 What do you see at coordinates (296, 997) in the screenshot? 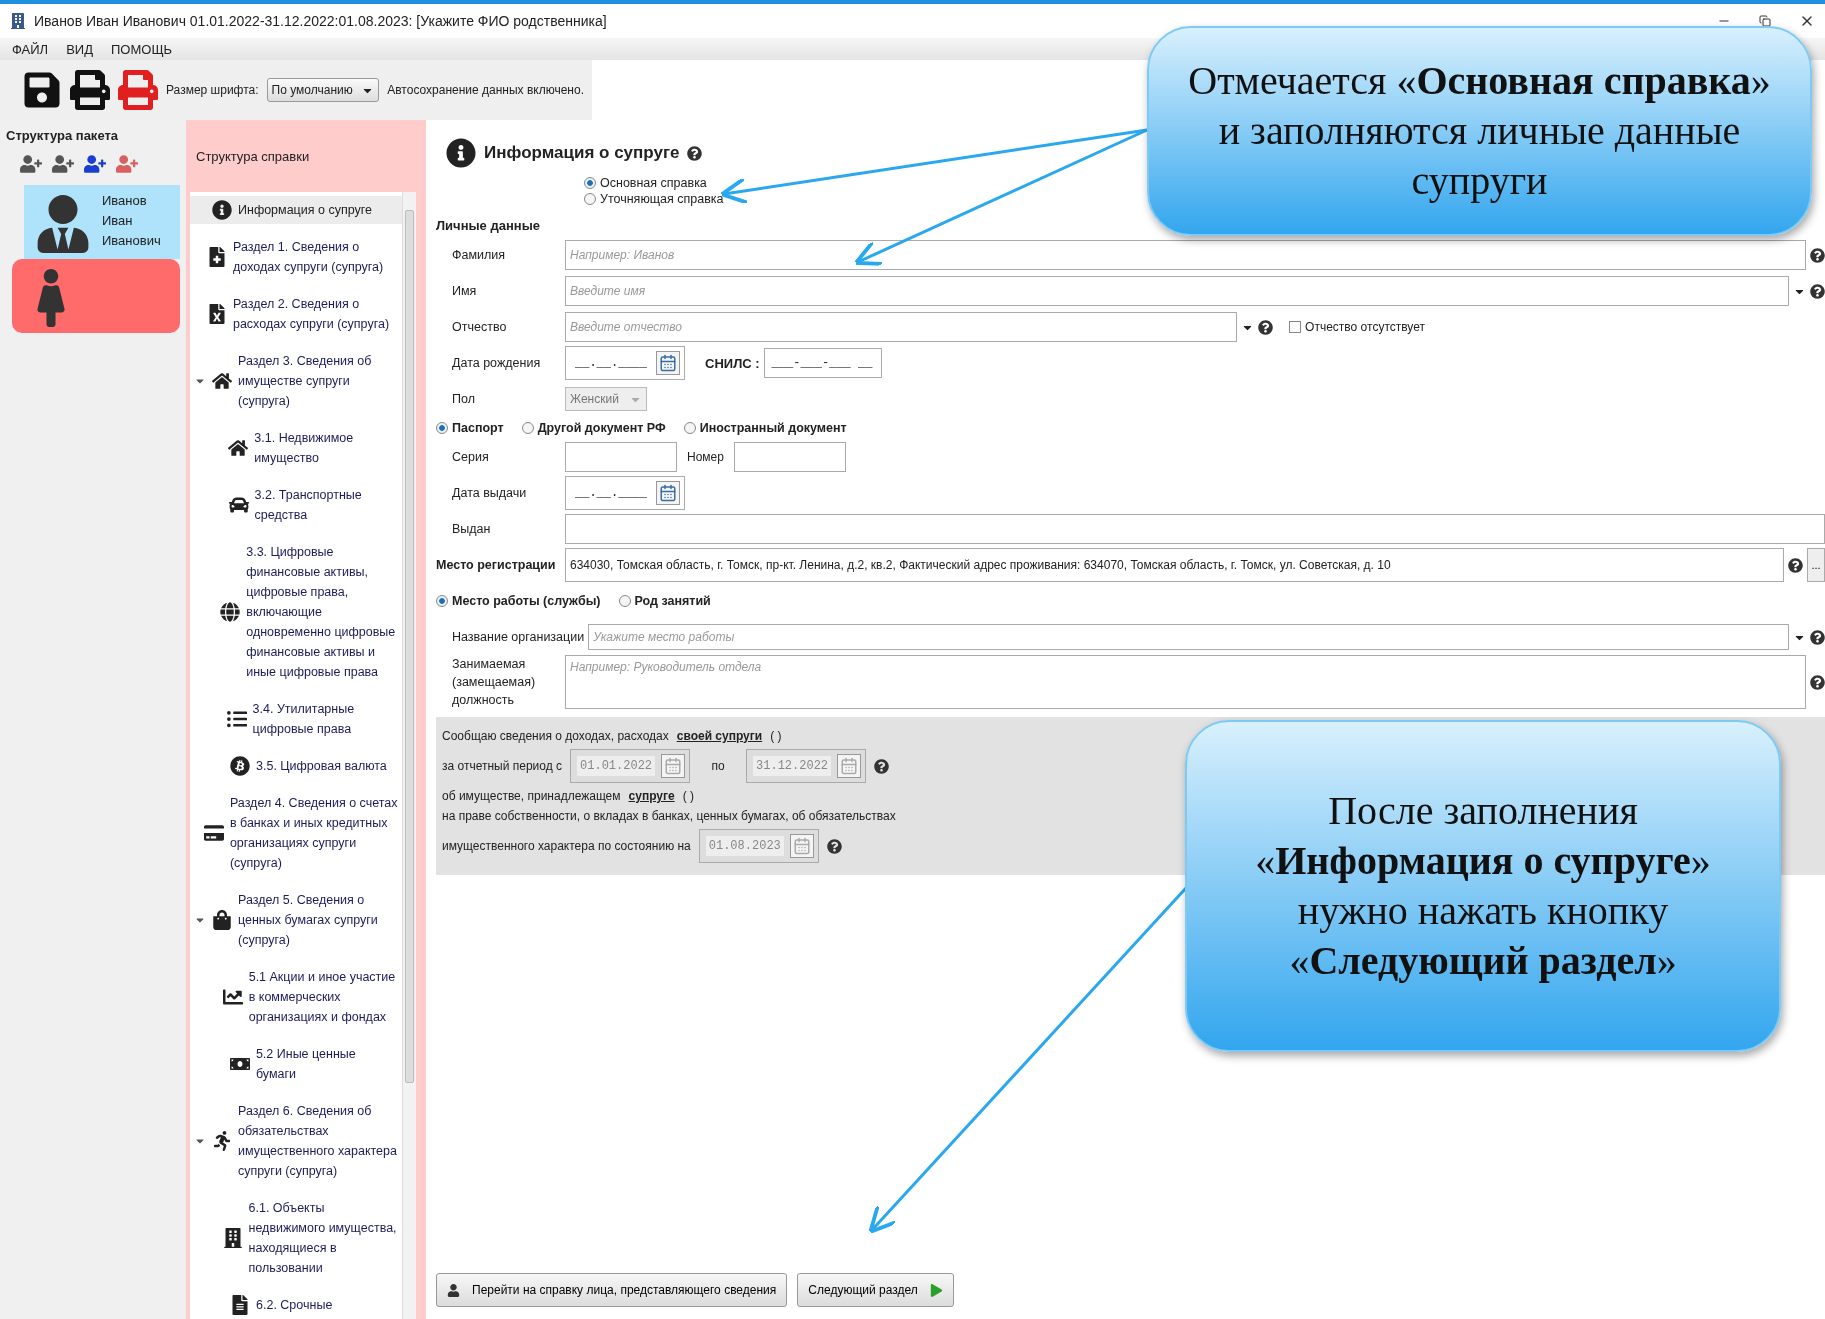
I see `tree-item: 5.1 Акции и иное участие в коммерческих организациях и фондах` at bounding box center [296, 997].